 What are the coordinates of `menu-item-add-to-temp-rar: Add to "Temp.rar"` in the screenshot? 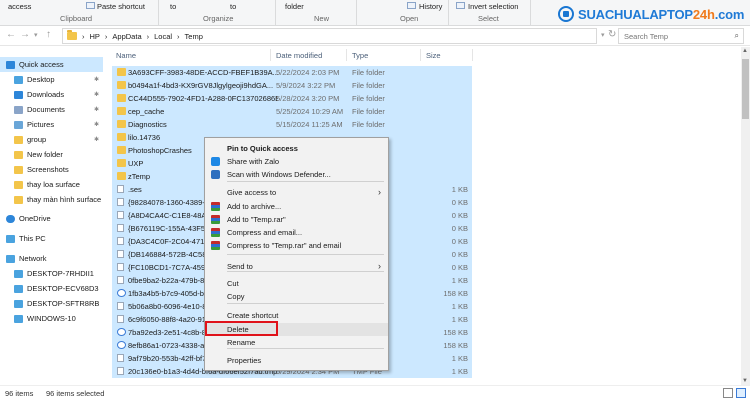 It's located at (296, 219).